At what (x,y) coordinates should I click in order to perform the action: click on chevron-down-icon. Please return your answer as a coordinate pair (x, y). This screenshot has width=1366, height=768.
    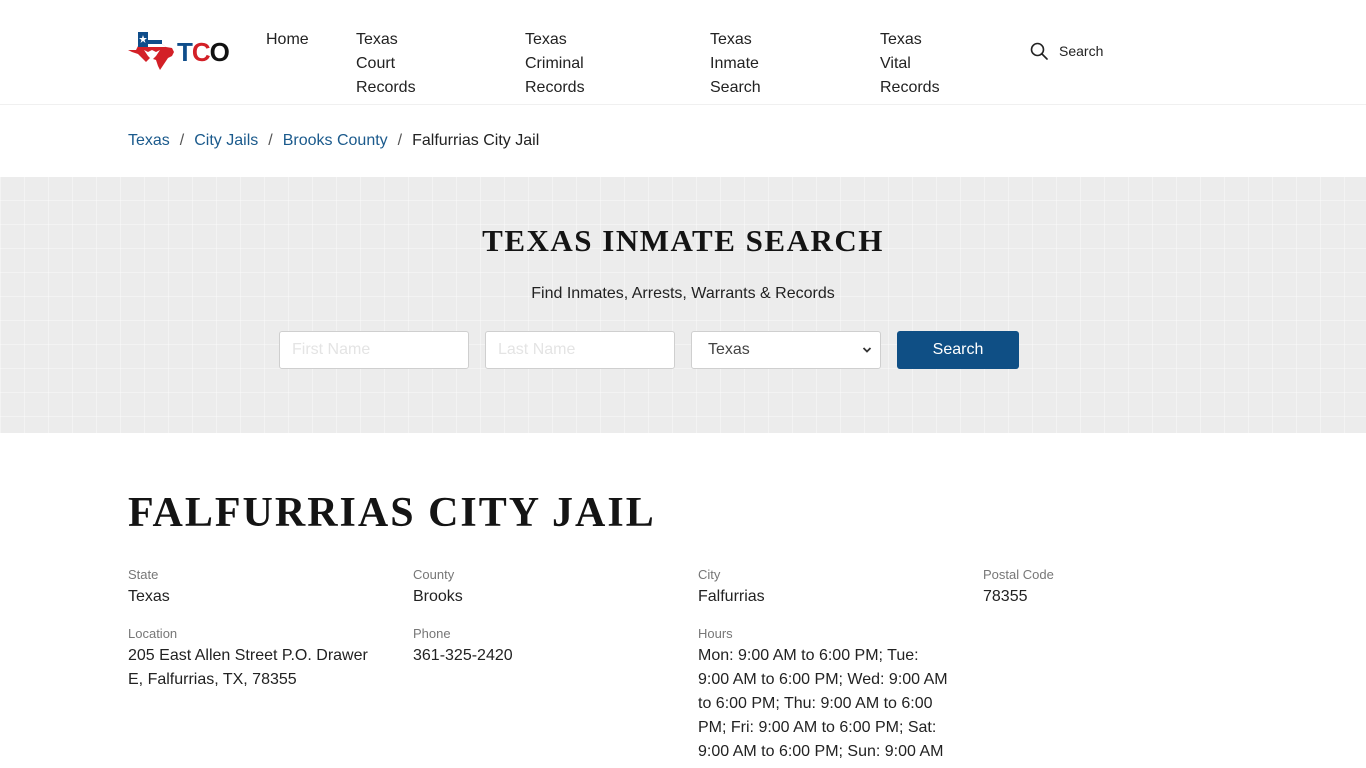
    Looking at the image, I should click on (867, 350).